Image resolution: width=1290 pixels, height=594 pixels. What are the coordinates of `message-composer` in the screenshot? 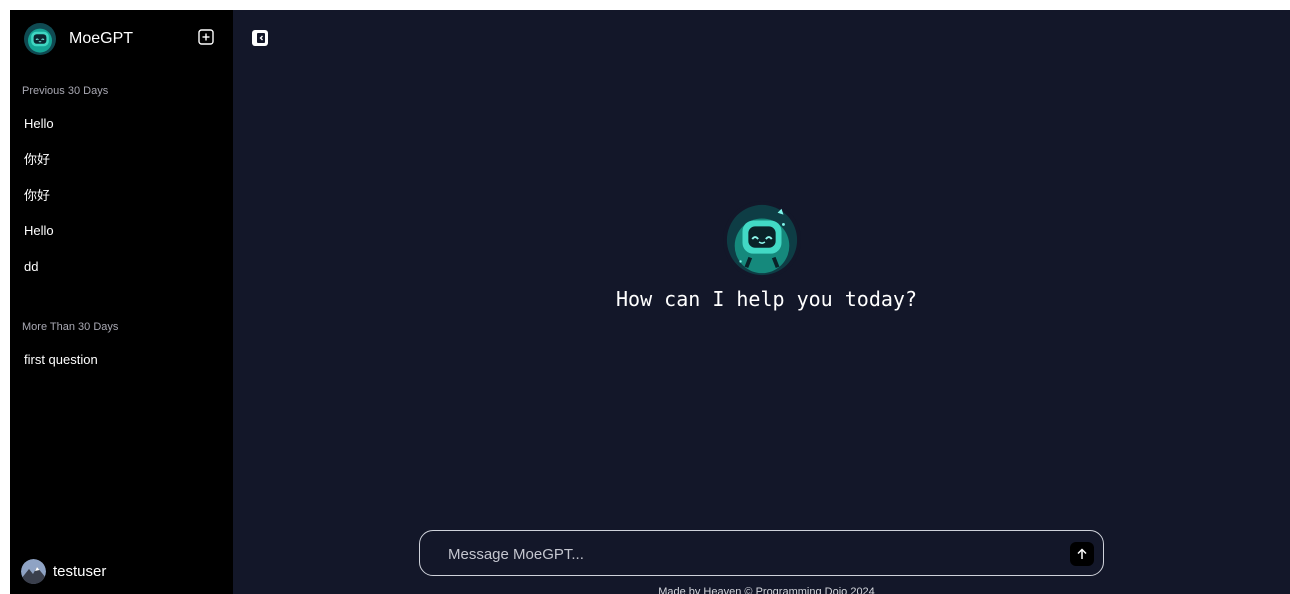 It's located at (761, 553).